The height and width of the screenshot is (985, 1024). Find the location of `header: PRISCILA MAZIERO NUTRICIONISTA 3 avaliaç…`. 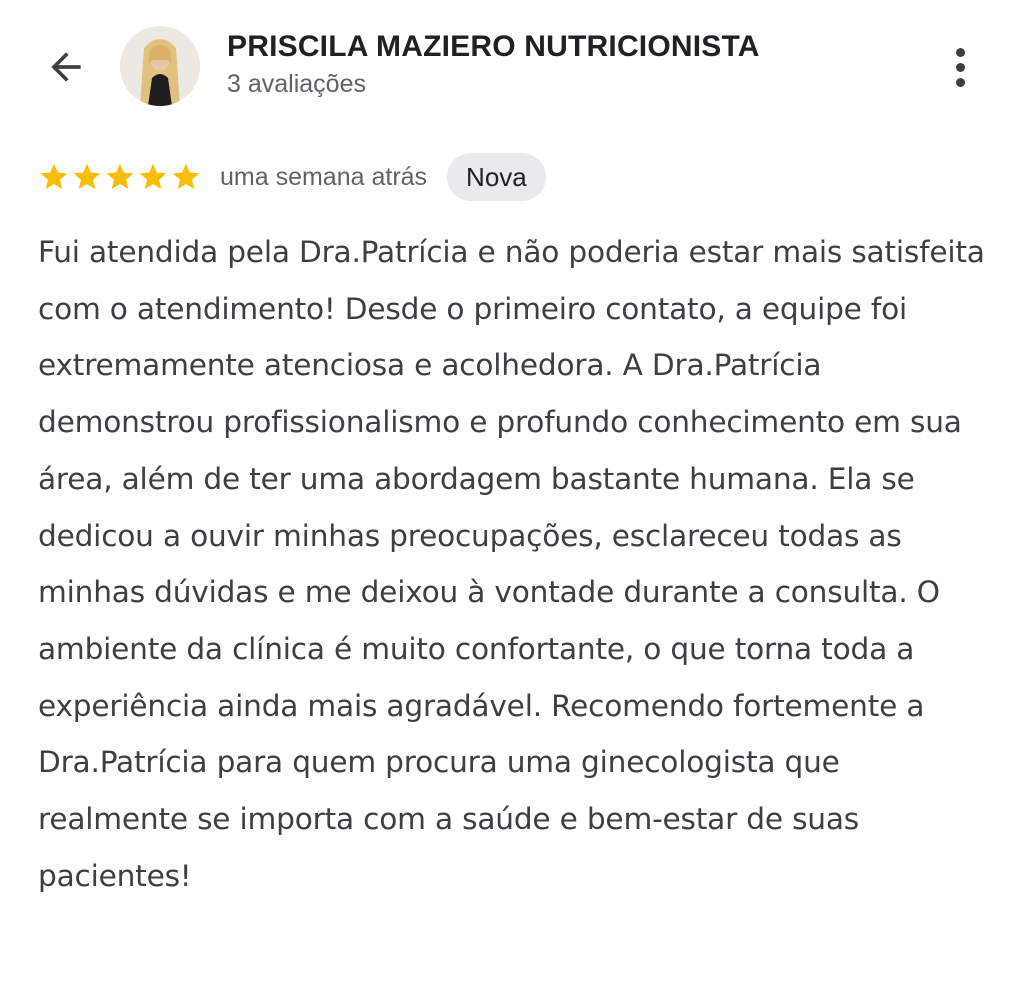

header: PRISCILA MAZIERO NUTRICIONISTA 3 avaliaç… is located at coordinates (512, 65).